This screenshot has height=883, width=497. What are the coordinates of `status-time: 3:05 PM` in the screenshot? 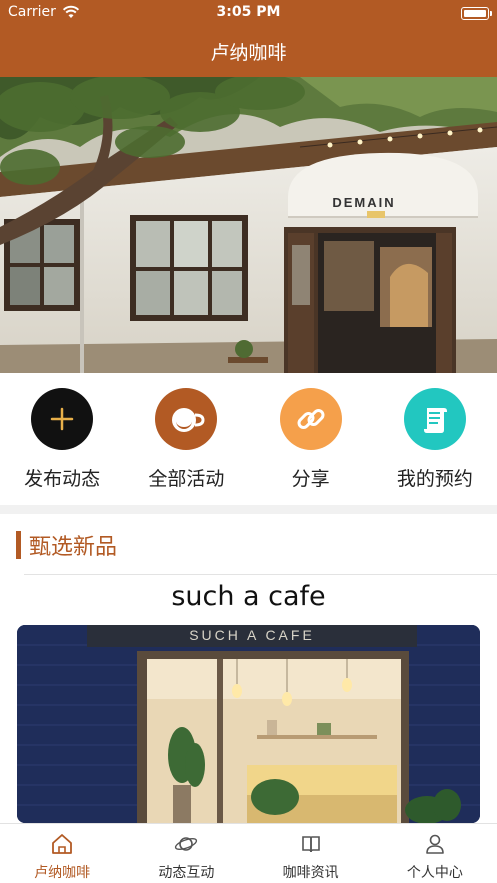 It's located at (248, 12).